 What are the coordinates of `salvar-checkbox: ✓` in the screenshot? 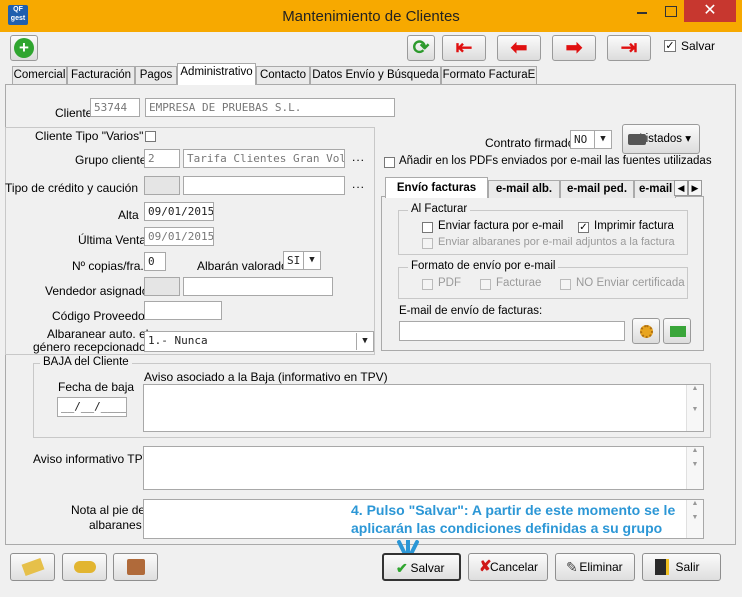 It's located at (670, 46).